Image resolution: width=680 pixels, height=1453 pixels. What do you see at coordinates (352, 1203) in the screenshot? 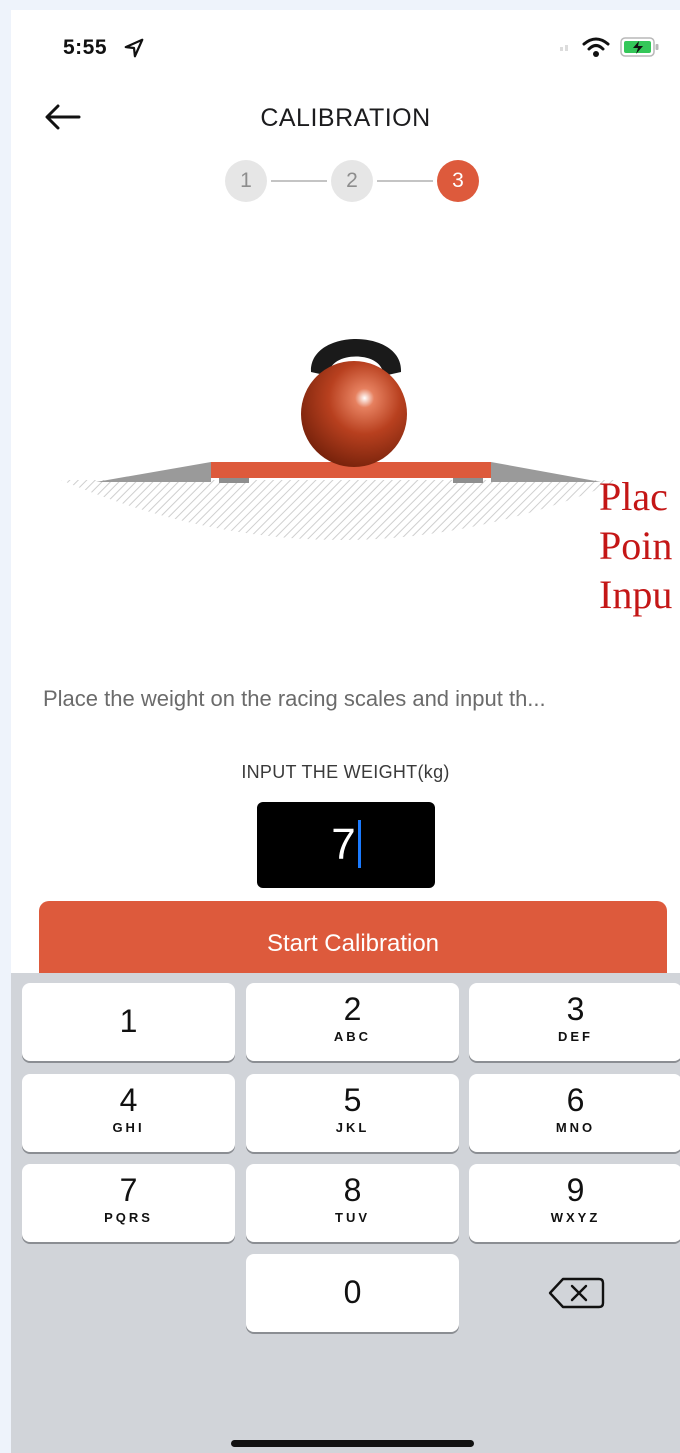
I see `key-8: 8 TUV` at bounding box center [352, 1203].